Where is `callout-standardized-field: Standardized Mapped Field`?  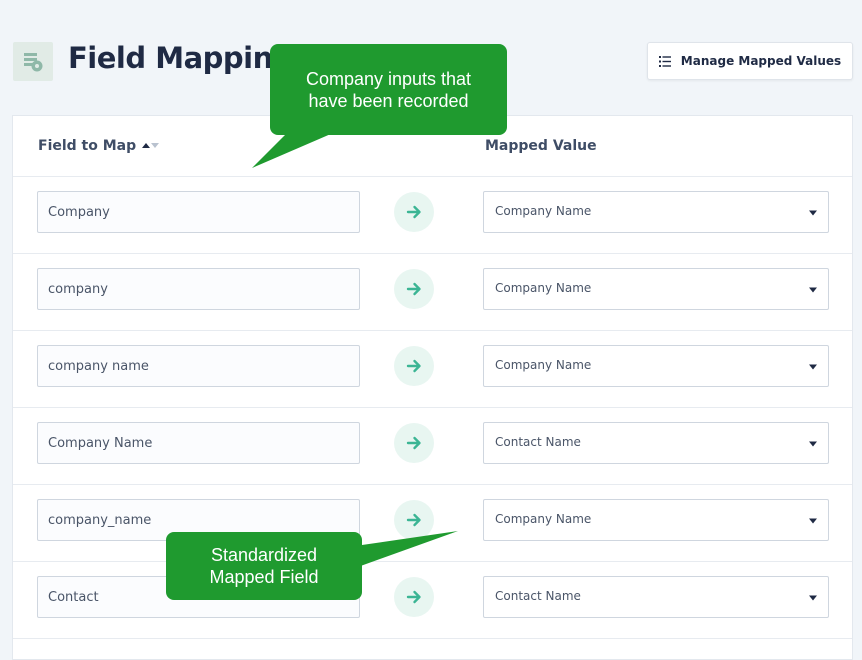
callout-standardized-field: Standardized Mapped Field is located at coordinates (264, 566).